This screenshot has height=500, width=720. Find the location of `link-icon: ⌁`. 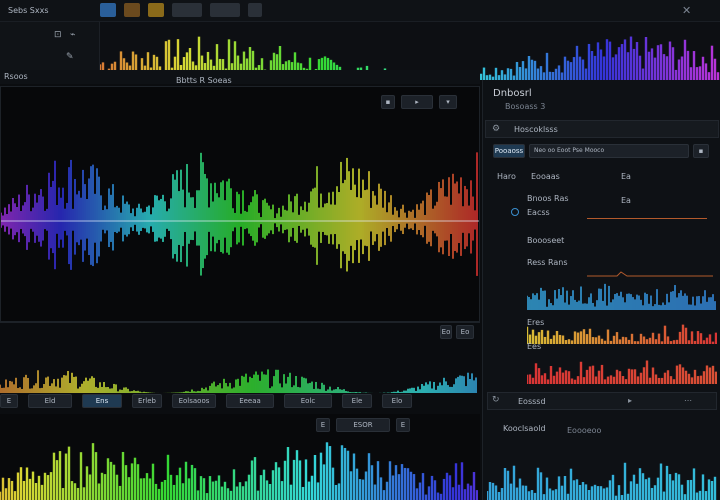

link-icon: ⌁ is located at coordinates (72, 35).